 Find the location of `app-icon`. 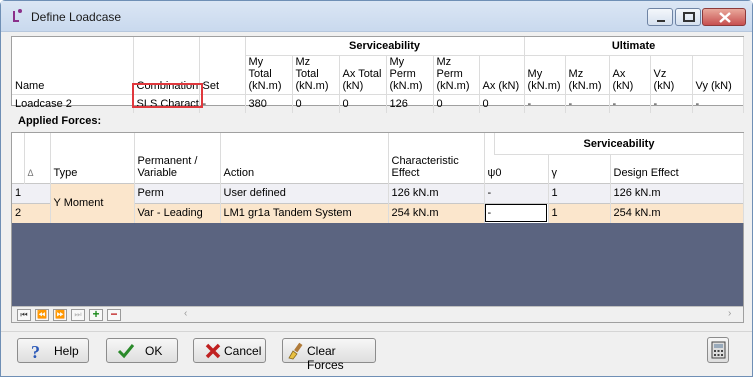

app-icon is located at coordinates (17, 15).